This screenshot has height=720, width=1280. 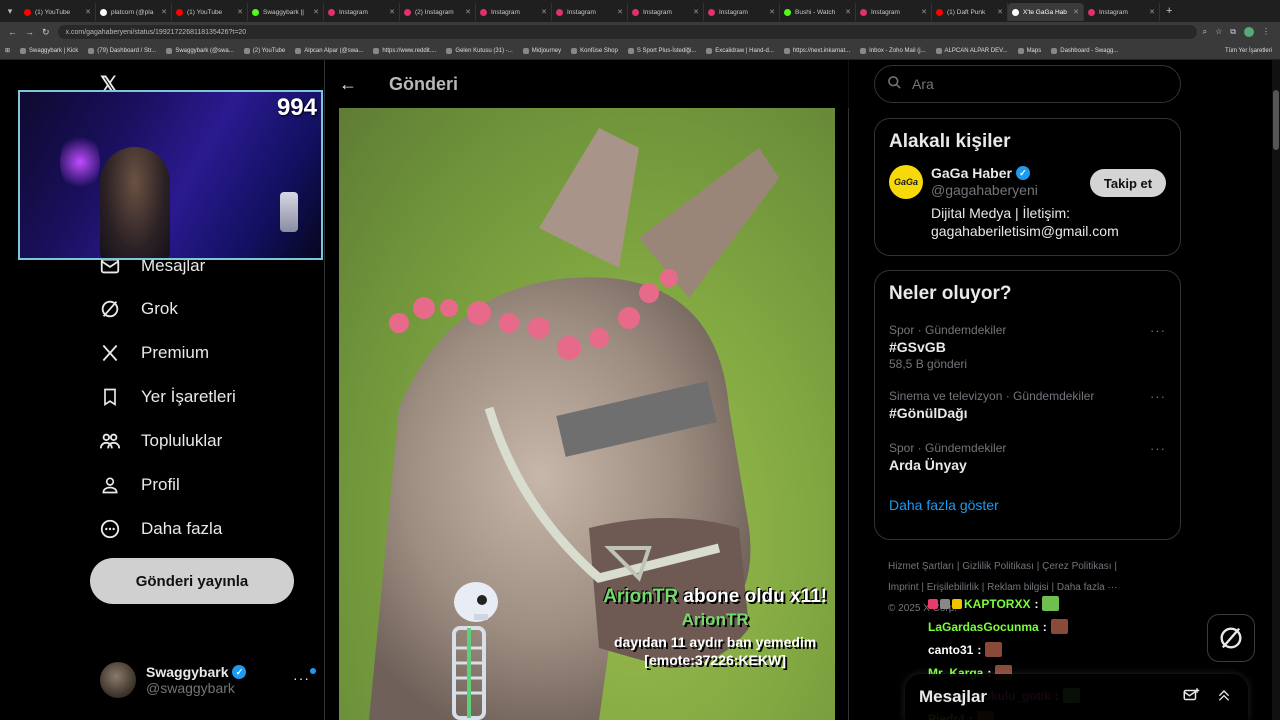 I want to click on extensions-icon: ⧉, so click(x=1233, y=32).